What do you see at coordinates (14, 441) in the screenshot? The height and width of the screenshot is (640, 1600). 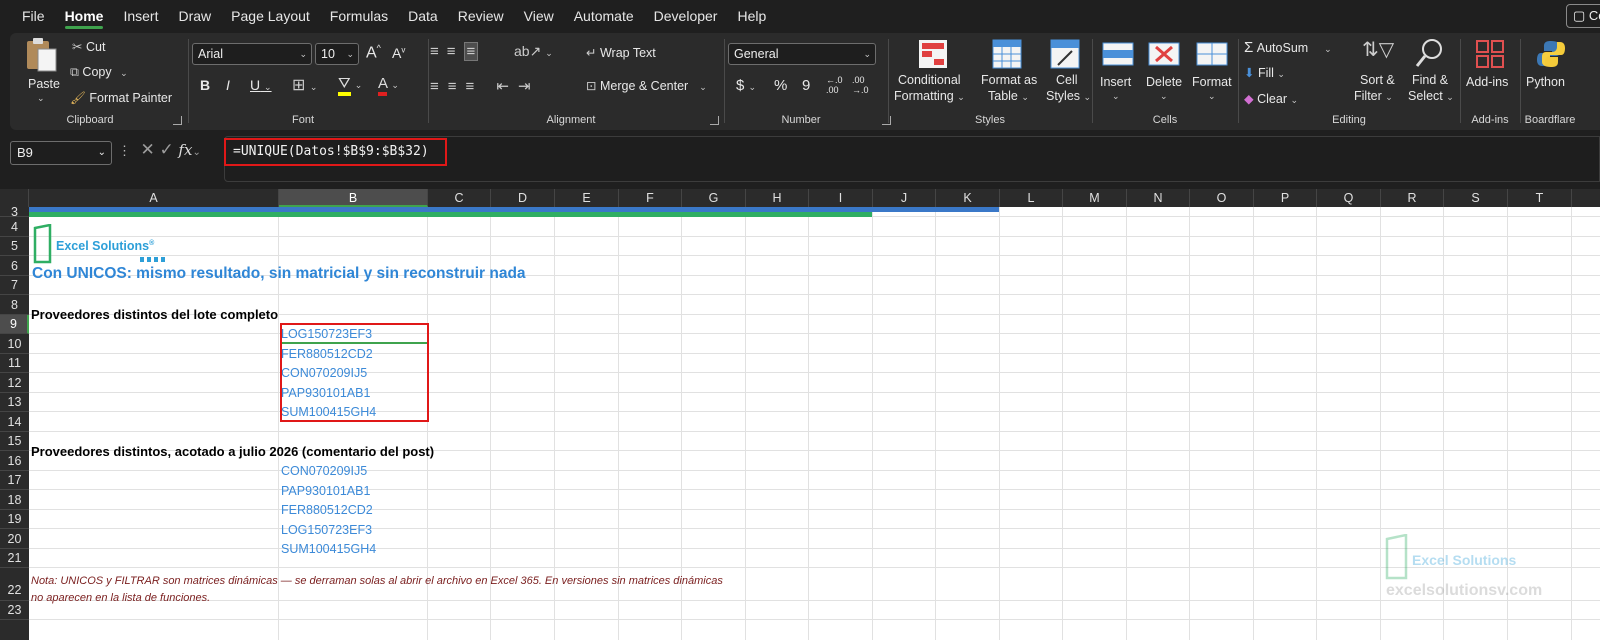 I see `row-header-15: 15` at bounding box center [14, 441].